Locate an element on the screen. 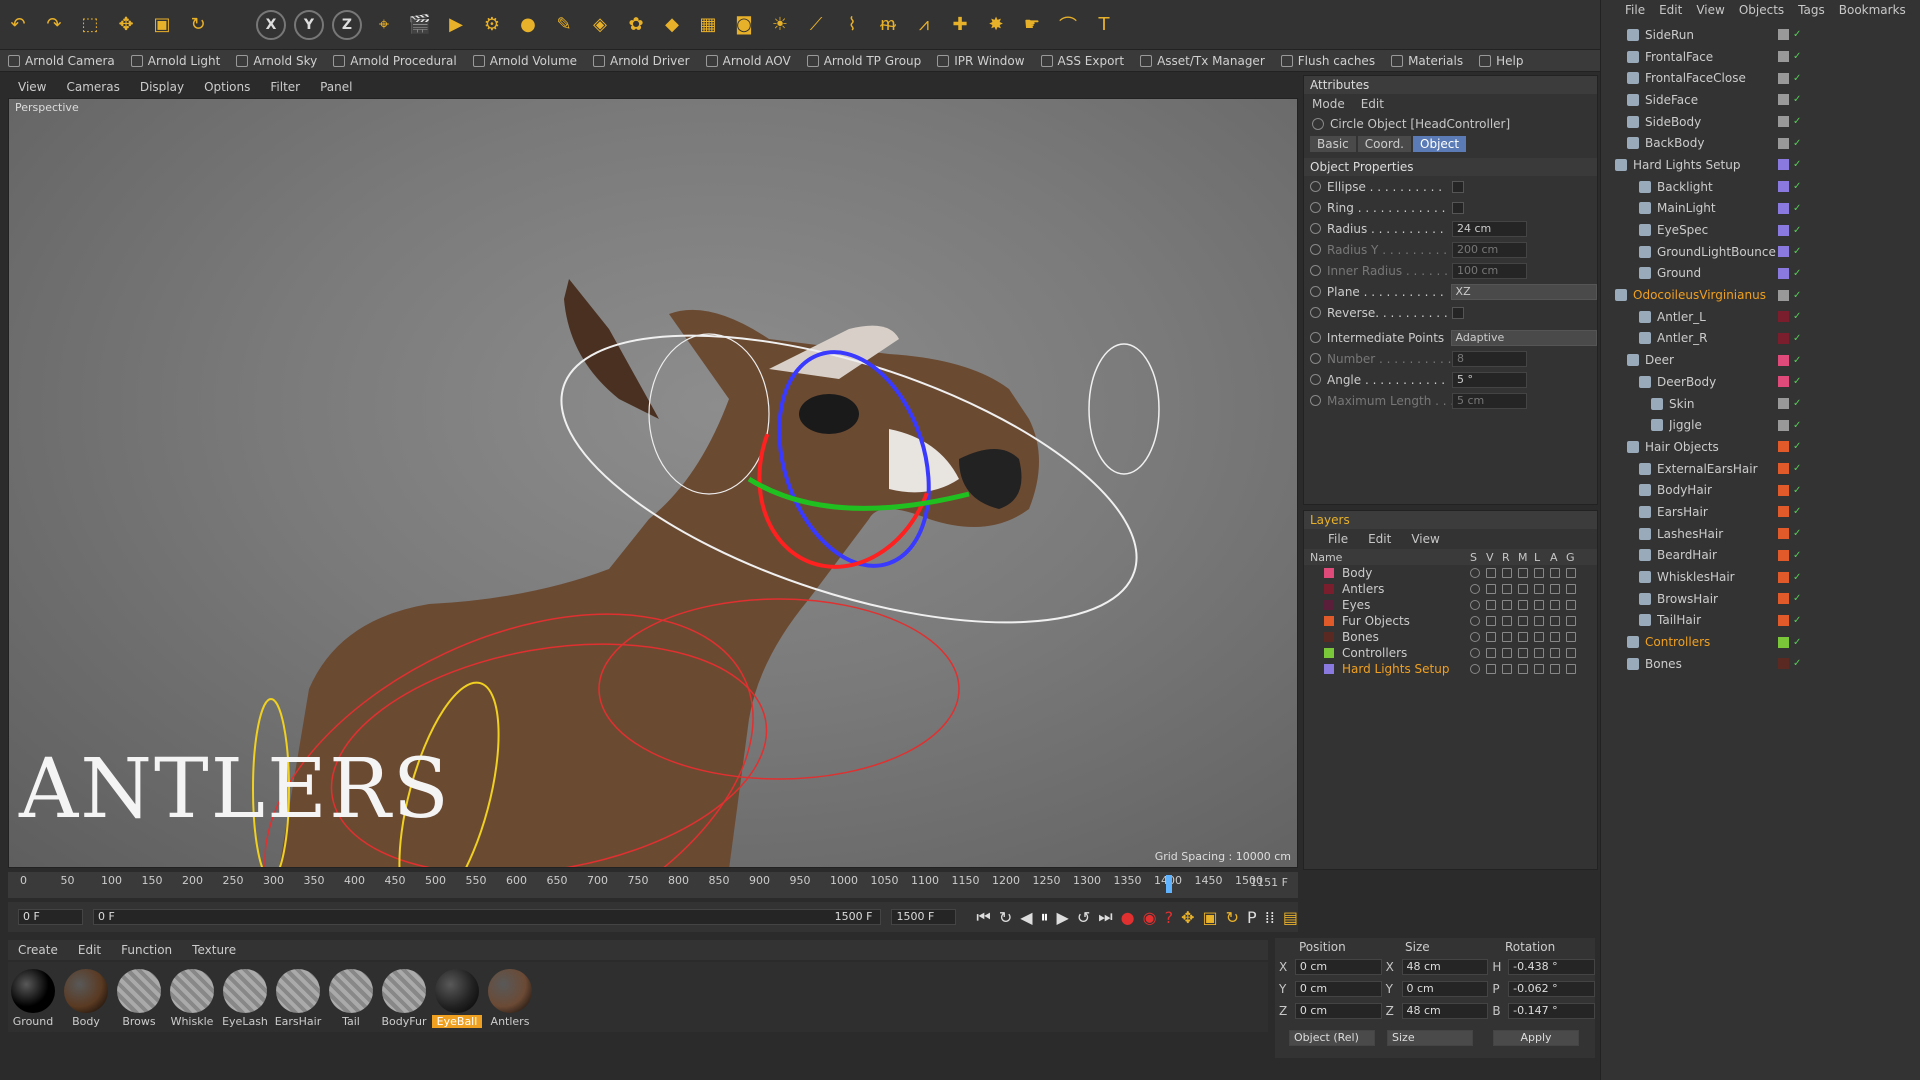 The height and width of the screenshot is (1080, 1920). material-item: Brows is located at coordinates (139, 997).